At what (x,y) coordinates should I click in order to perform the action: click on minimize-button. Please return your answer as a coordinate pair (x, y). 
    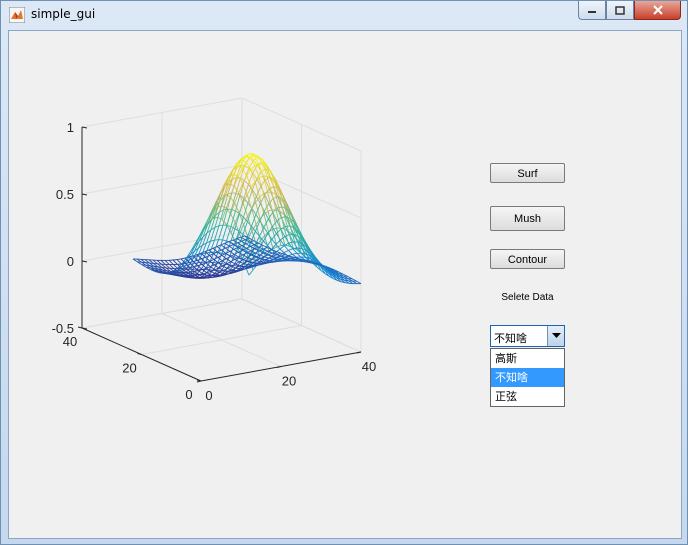
    Looking at the image, I should click on (592, 10).